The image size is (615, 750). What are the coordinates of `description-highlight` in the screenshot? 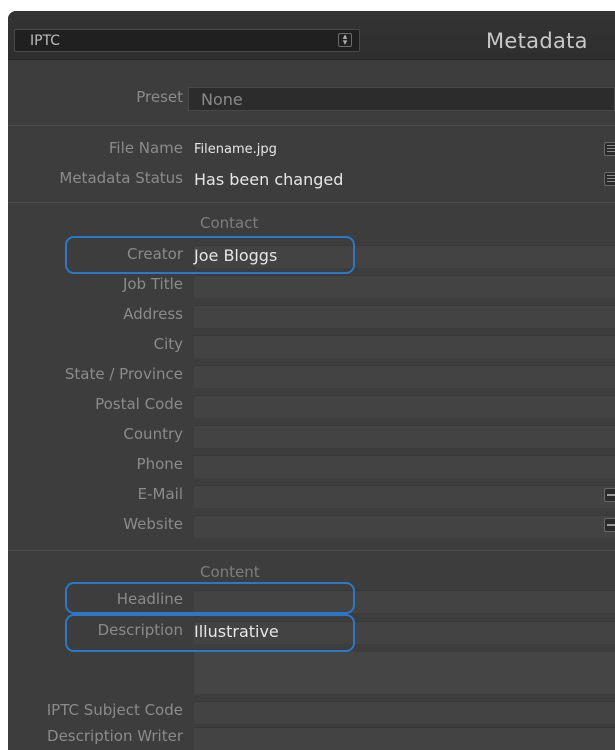 It's located at (210, 633).